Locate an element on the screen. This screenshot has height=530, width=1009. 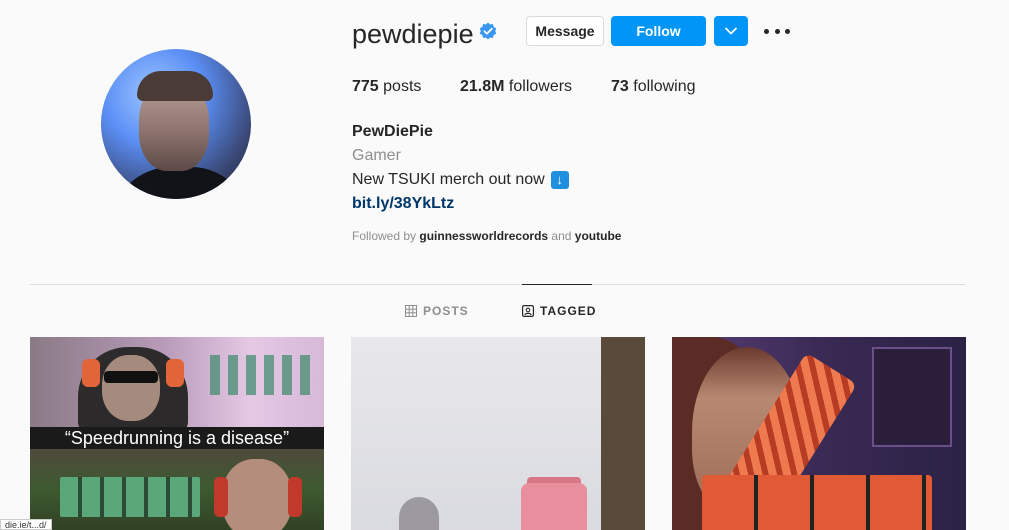
profile-link: bit.ly/38YkLtz is located at coordinates (403, 204).